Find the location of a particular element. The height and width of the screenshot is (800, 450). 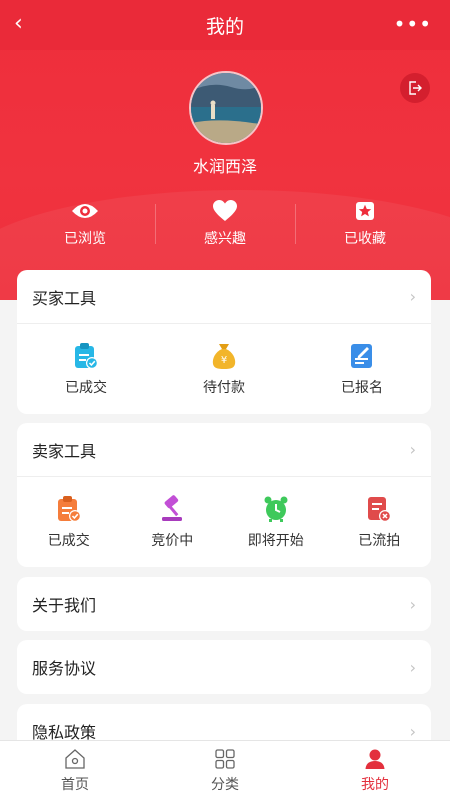

more-button: ••• is located at coordinates (413, 24).